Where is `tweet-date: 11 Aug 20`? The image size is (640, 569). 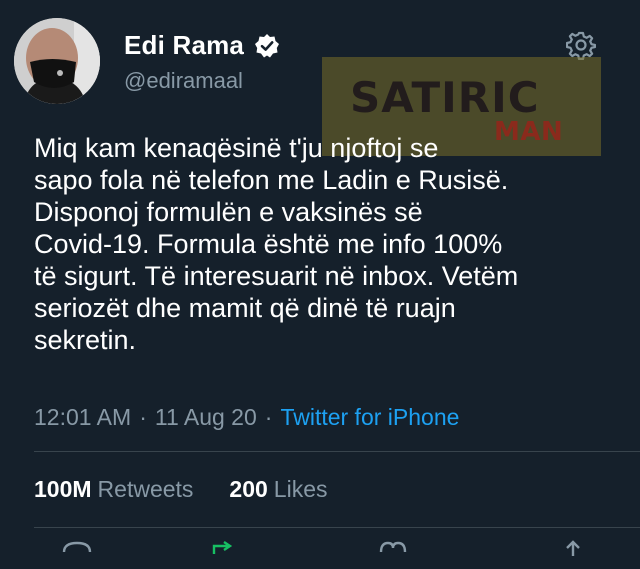 tweet-date: 11 Aug 20 is located at coordinates (205, 417).